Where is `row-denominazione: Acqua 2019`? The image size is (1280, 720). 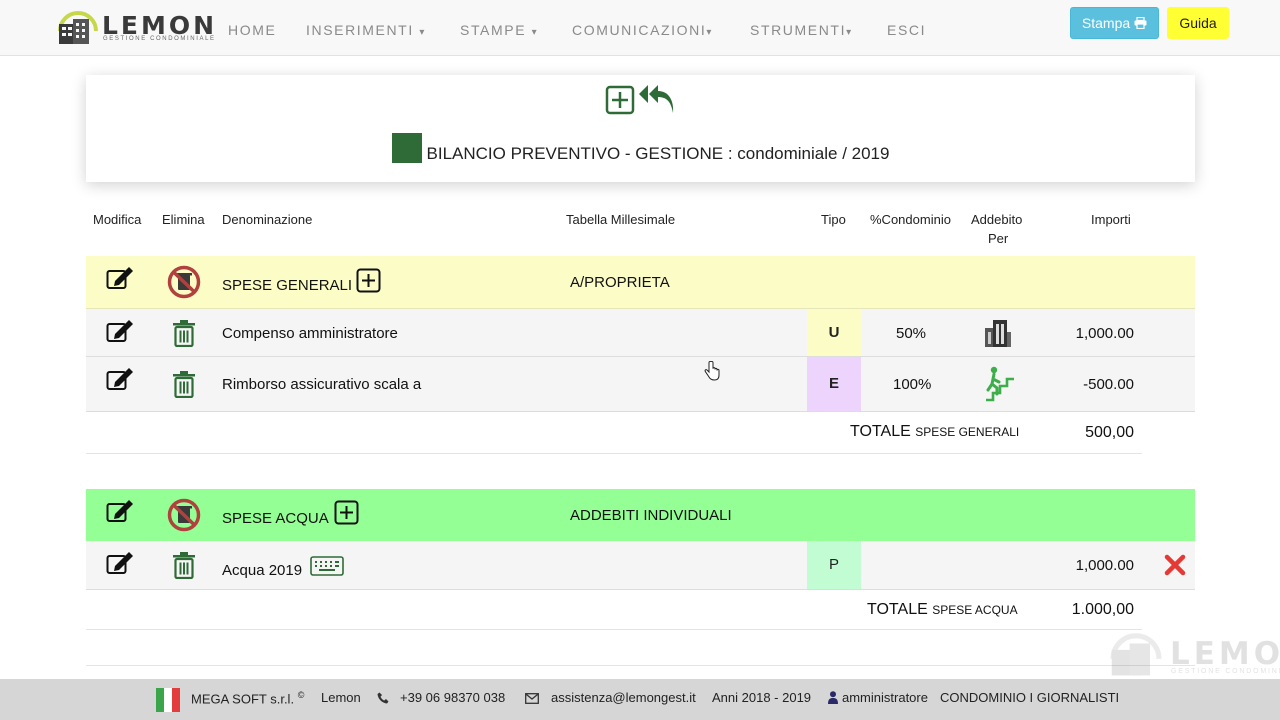
row-denominazione: Acqua 2019 is located at coordinates (262, 570).